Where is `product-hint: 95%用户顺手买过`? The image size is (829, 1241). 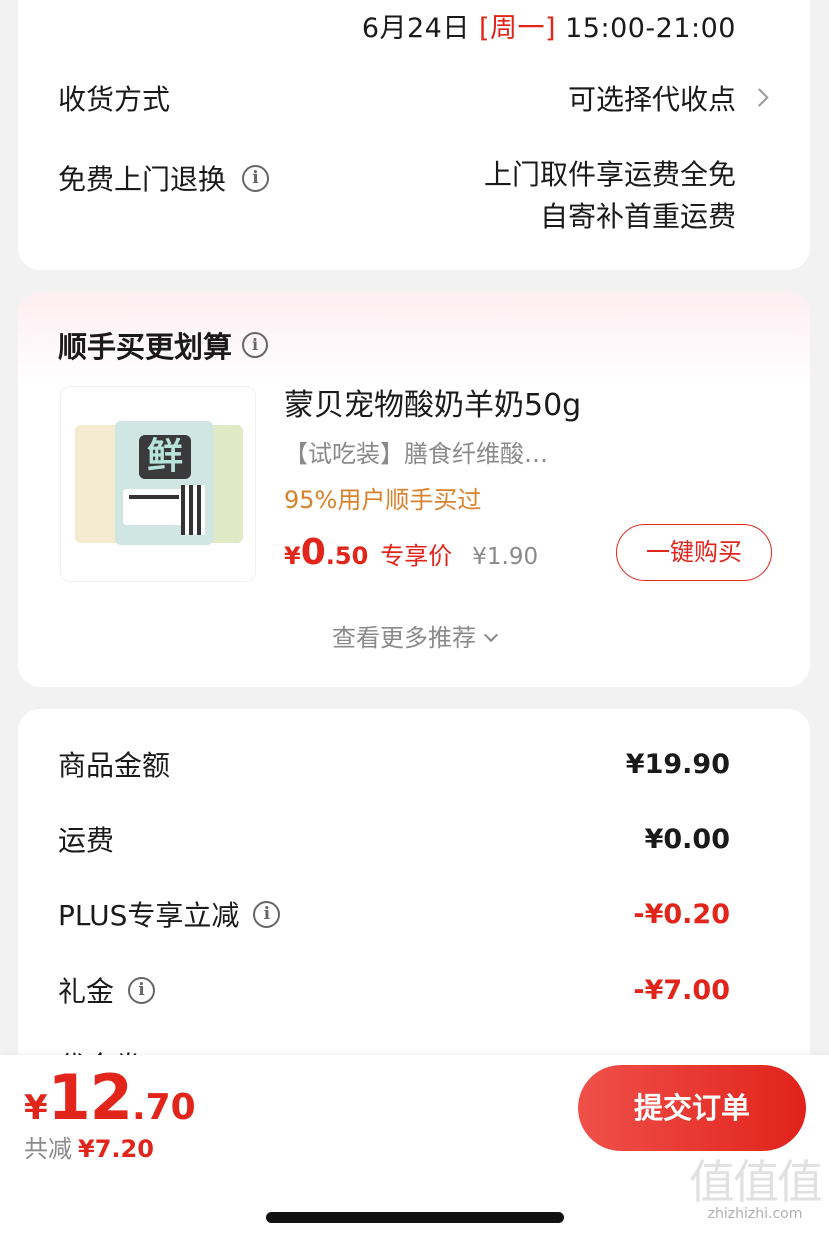
product-hint: 95%用户顺手买过 is located at coordinates (383, 500).